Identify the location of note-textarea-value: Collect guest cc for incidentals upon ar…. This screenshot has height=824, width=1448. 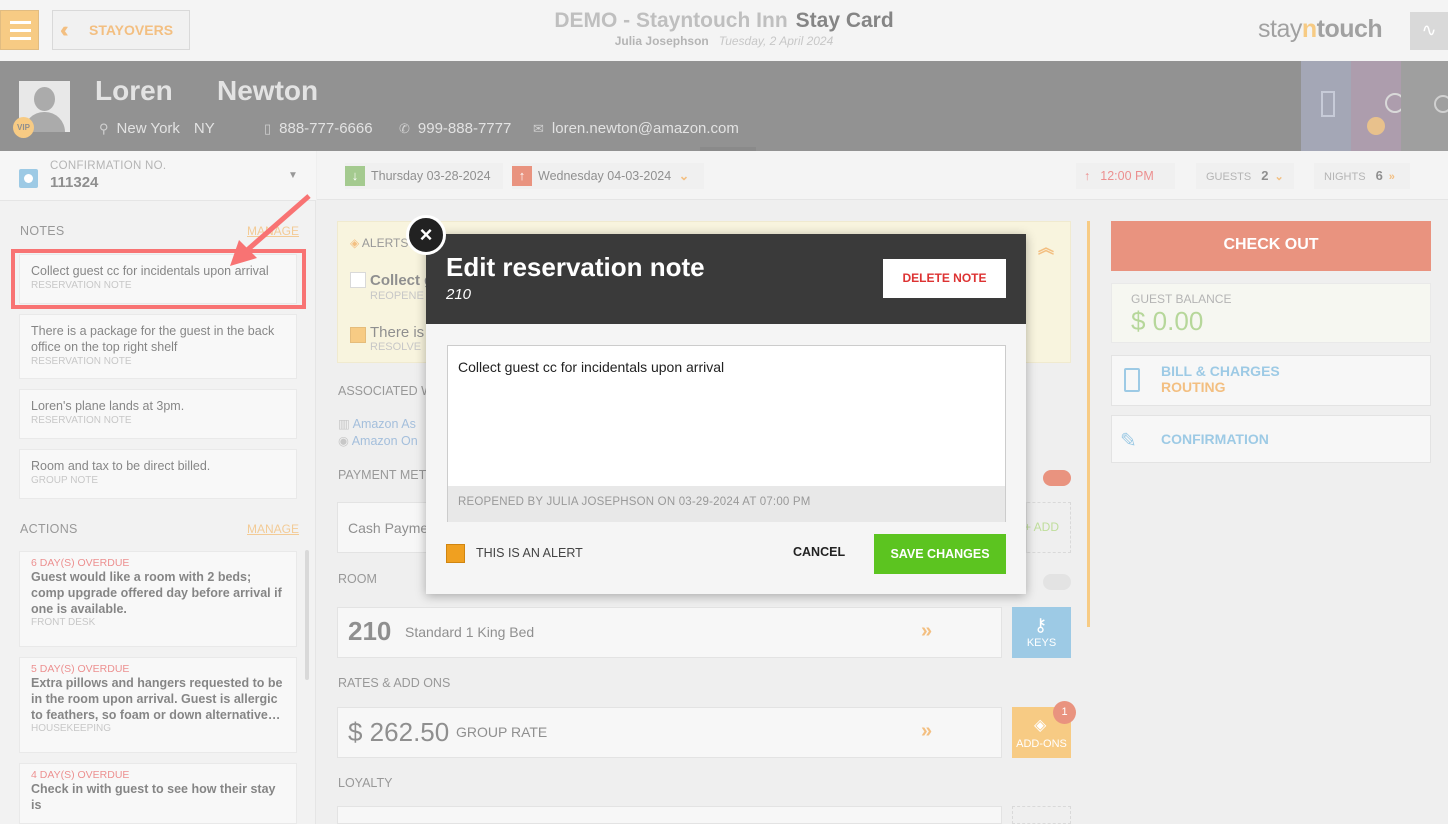
(591, 367).